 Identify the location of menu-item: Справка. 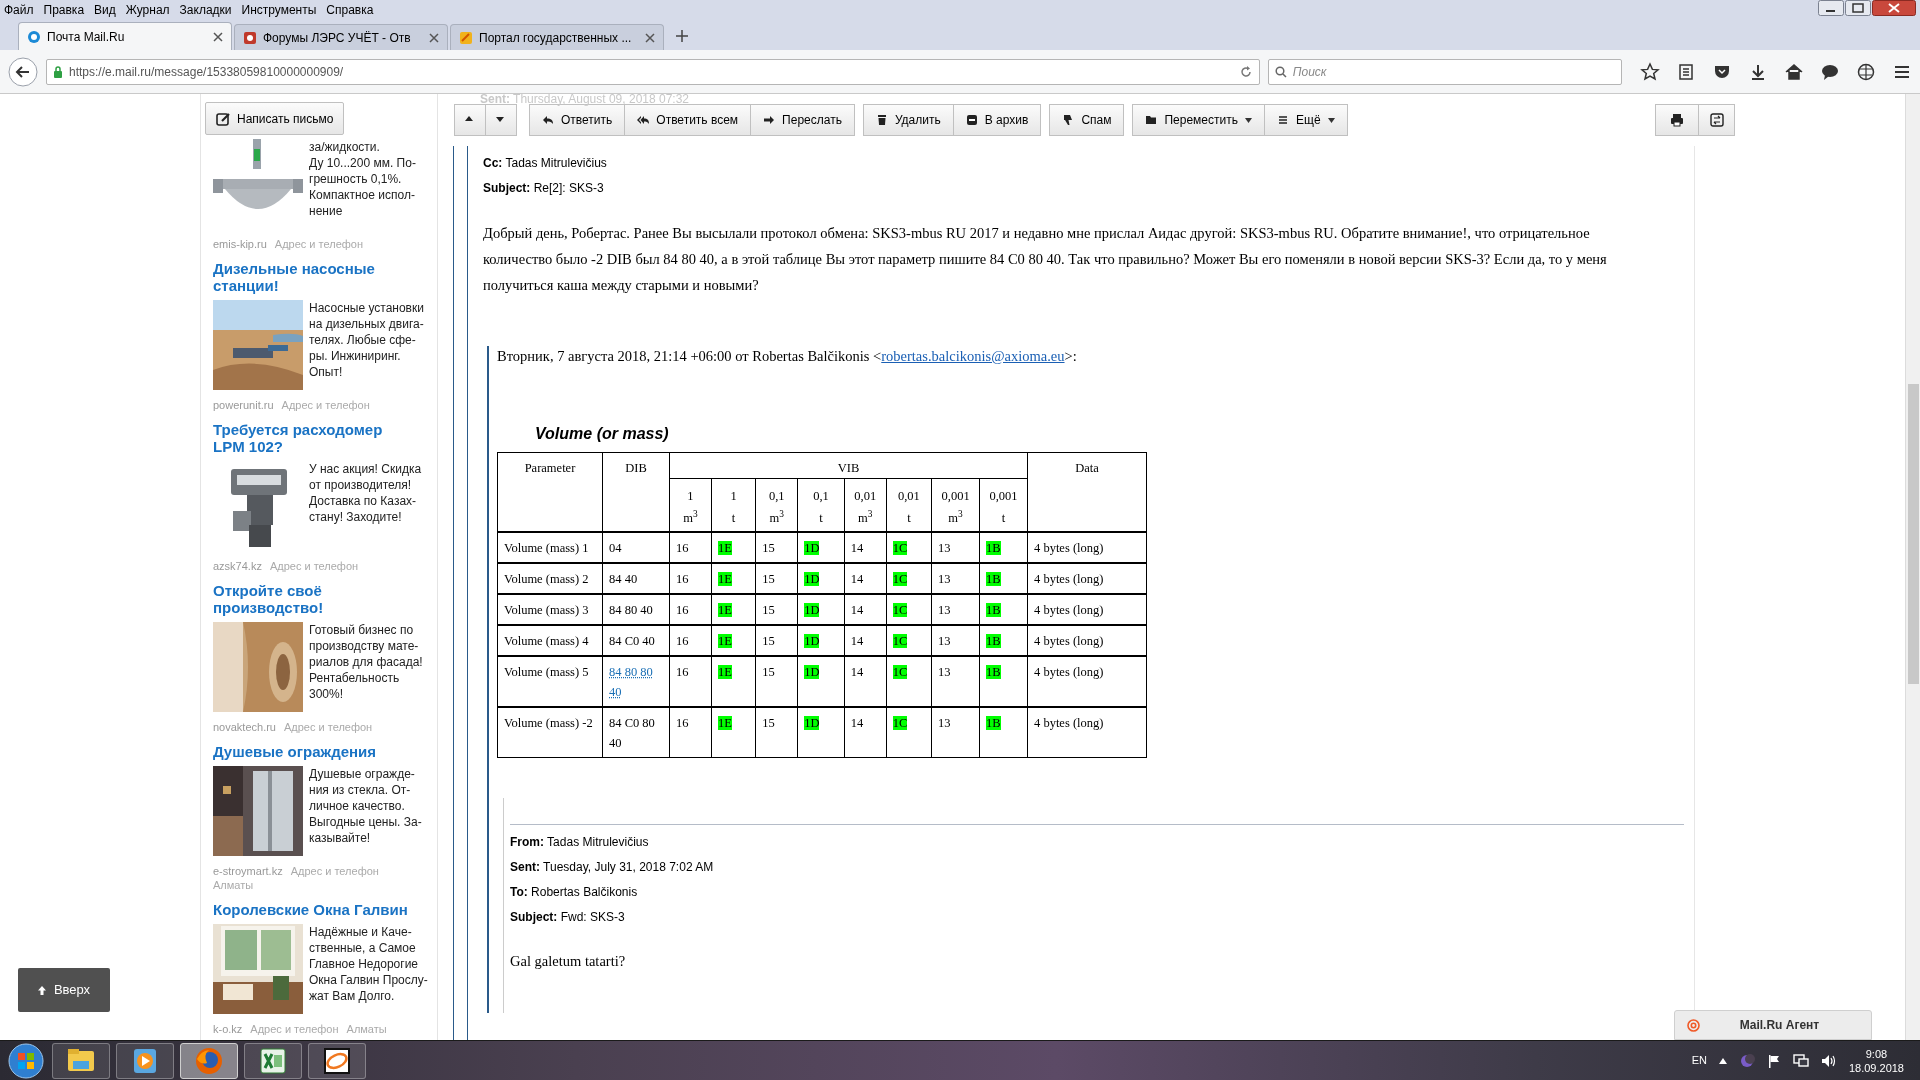
(350, 10).